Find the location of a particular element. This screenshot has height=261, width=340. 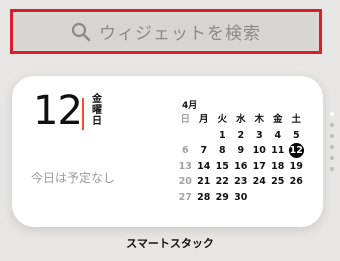

calendar-day: 14 is located at coordinates (204, 167).